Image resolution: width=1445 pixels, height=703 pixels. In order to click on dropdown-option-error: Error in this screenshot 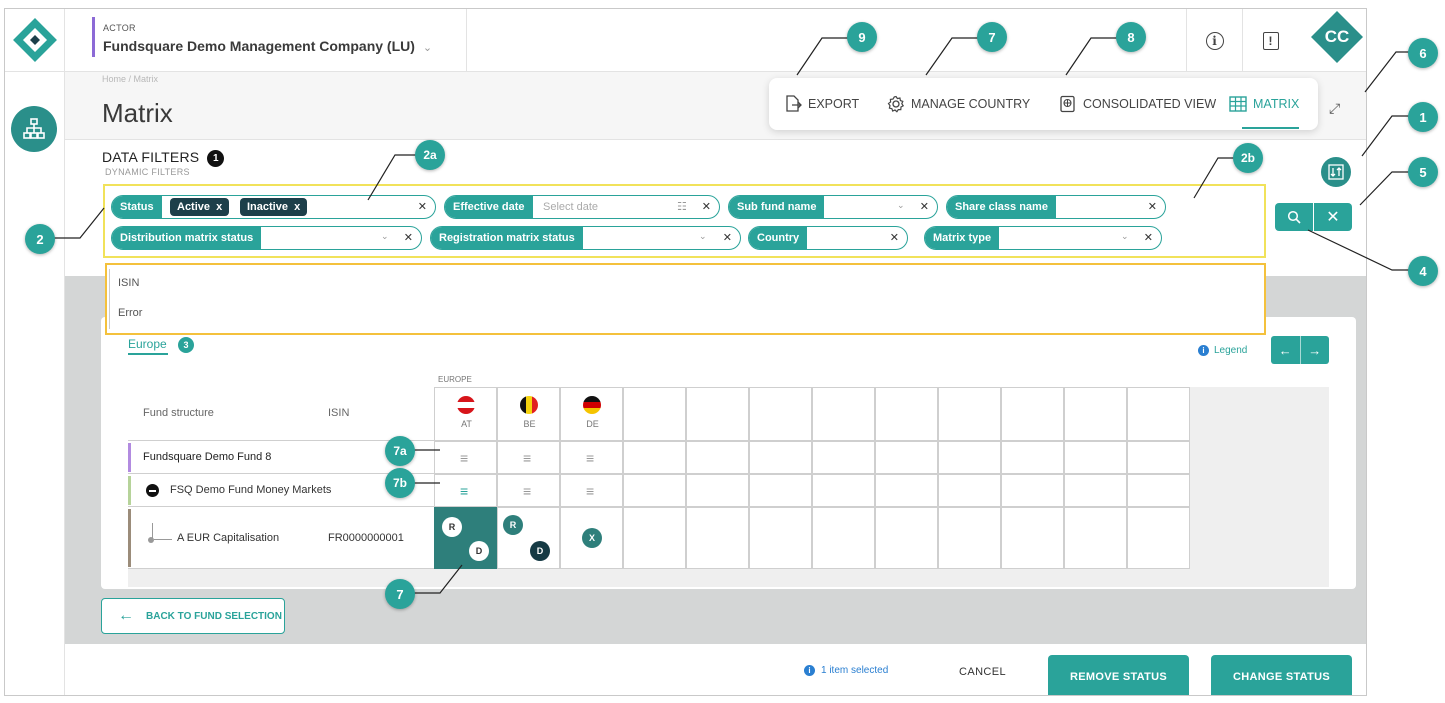, I will do `click(130, 313)`.